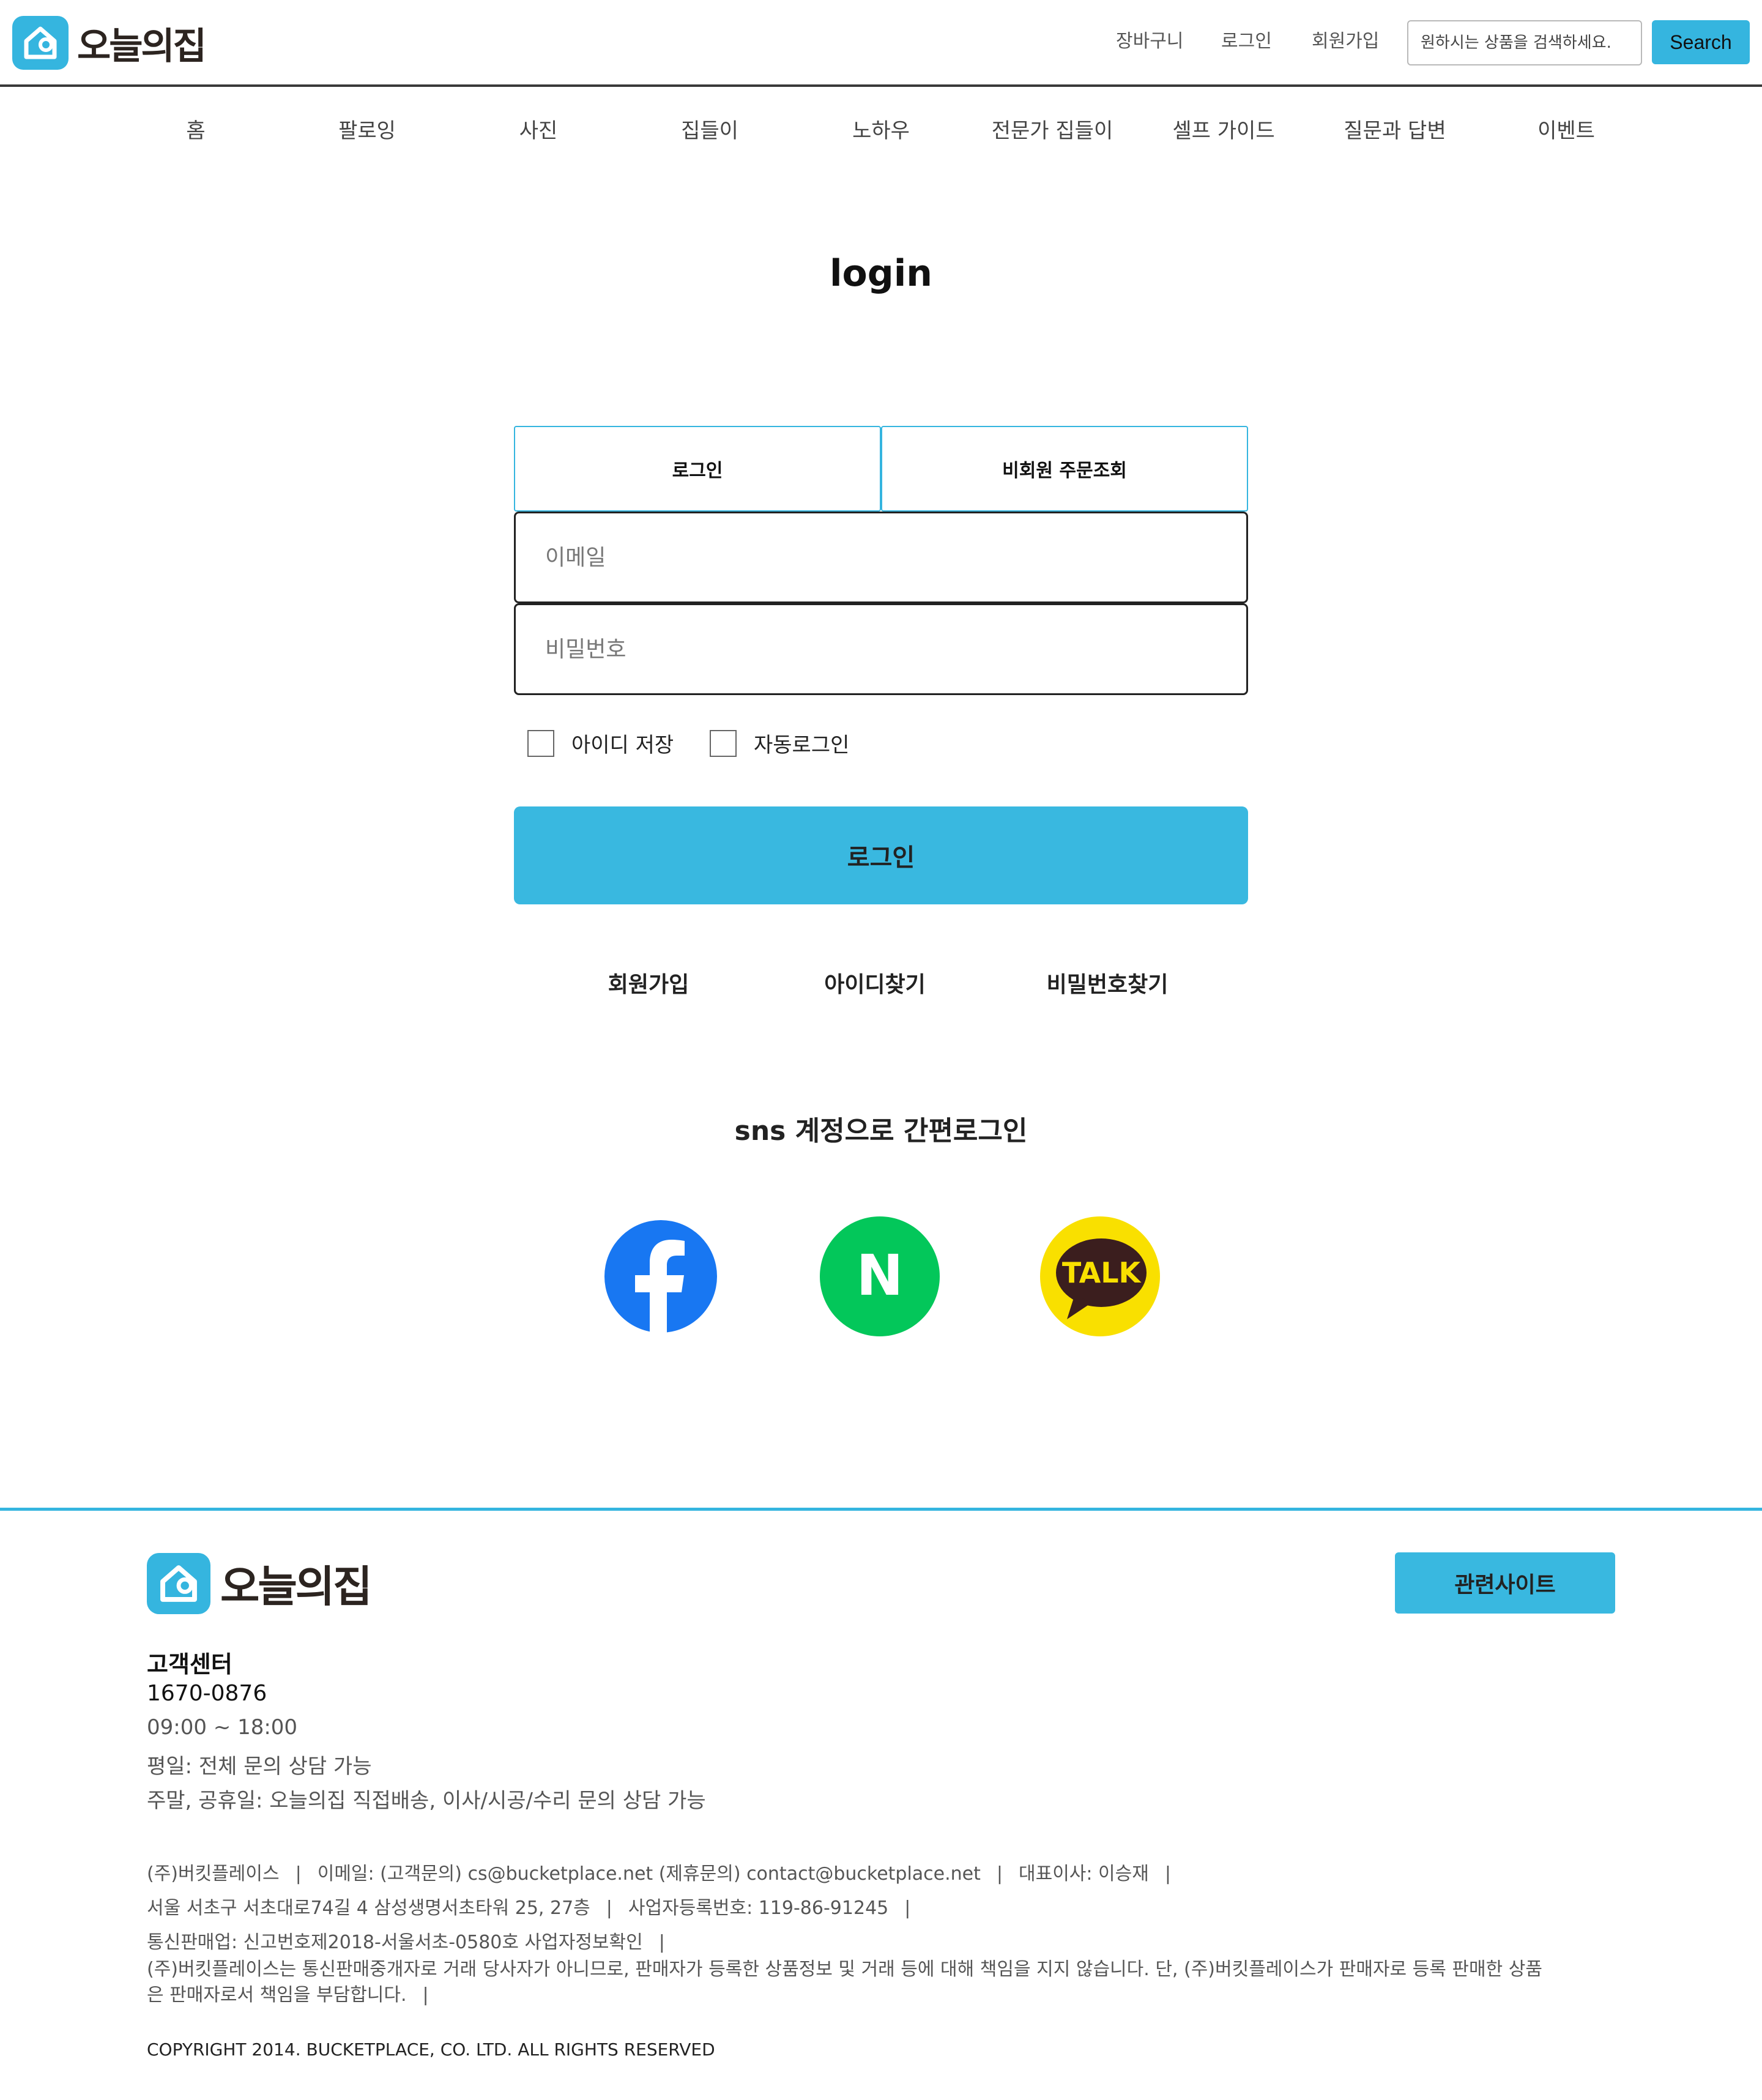 The width and height of the screenshot is (1762, 2100). Describe the element at coordinates (724, 743) in the screenshot. I see `auto-login-box` at that location.